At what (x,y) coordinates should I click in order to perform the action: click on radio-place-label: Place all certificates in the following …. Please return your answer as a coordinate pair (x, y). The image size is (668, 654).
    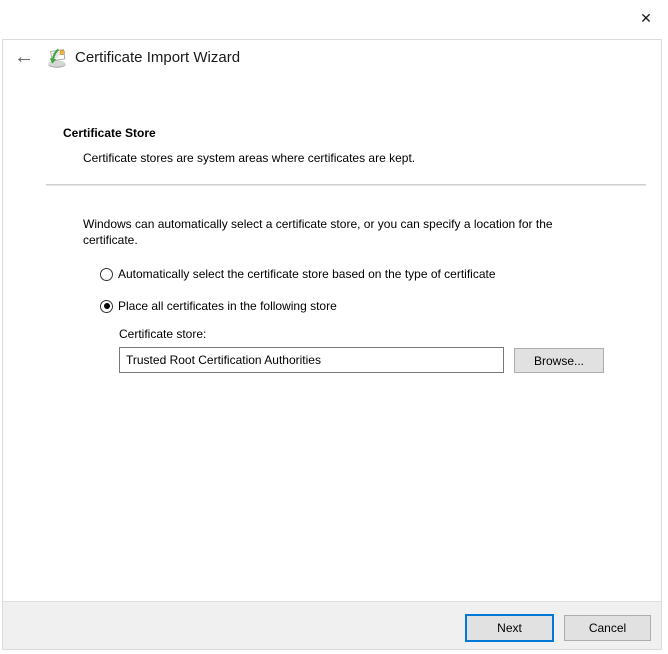
    Looking at the image, I should click on (227, 306).